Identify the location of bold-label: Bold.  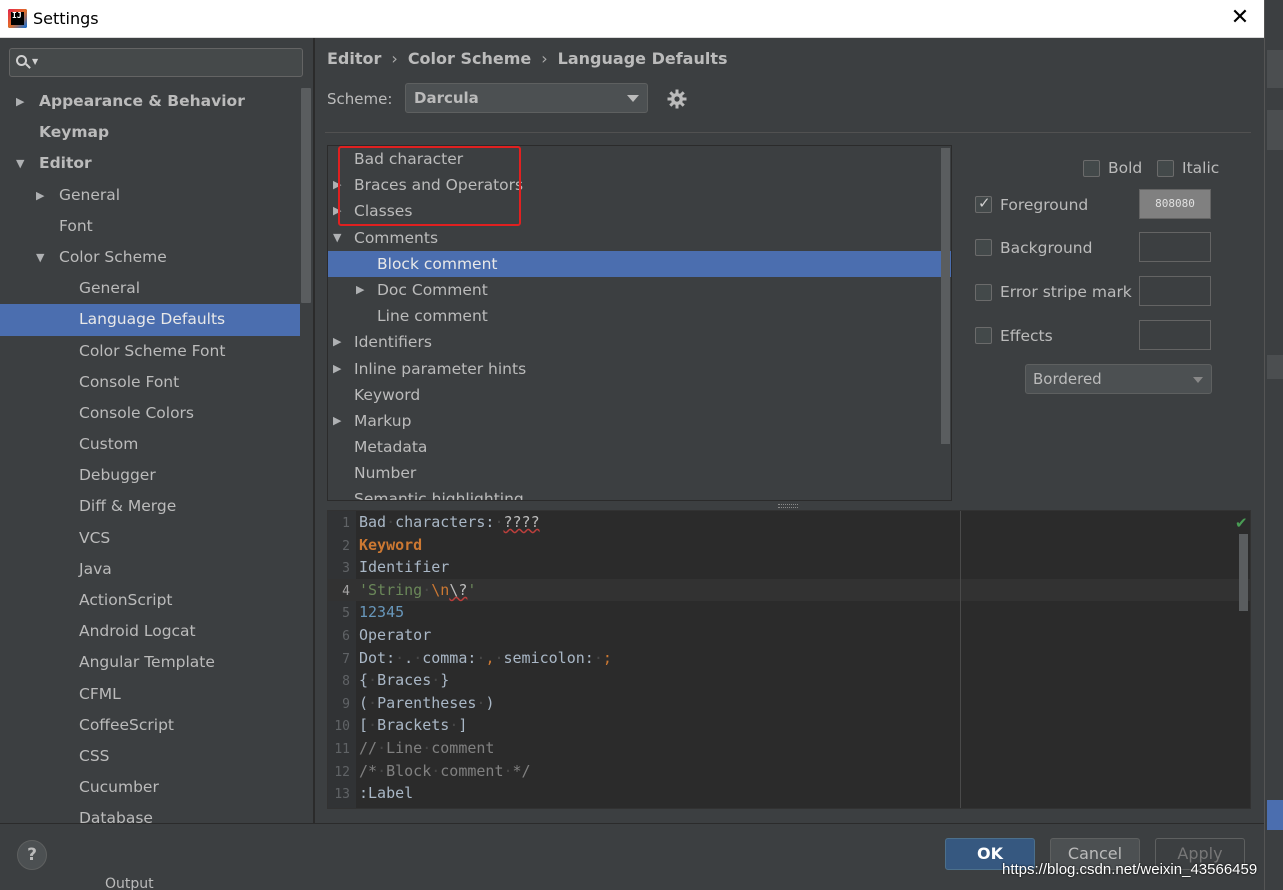
(1125, 168).